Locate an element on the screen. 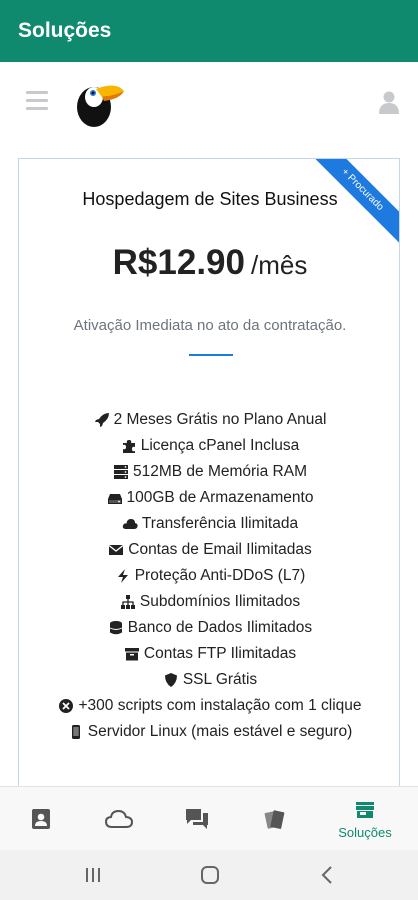 This screenshot has height=900, width=418. bolt-icon is located at coordinates (122, 576).